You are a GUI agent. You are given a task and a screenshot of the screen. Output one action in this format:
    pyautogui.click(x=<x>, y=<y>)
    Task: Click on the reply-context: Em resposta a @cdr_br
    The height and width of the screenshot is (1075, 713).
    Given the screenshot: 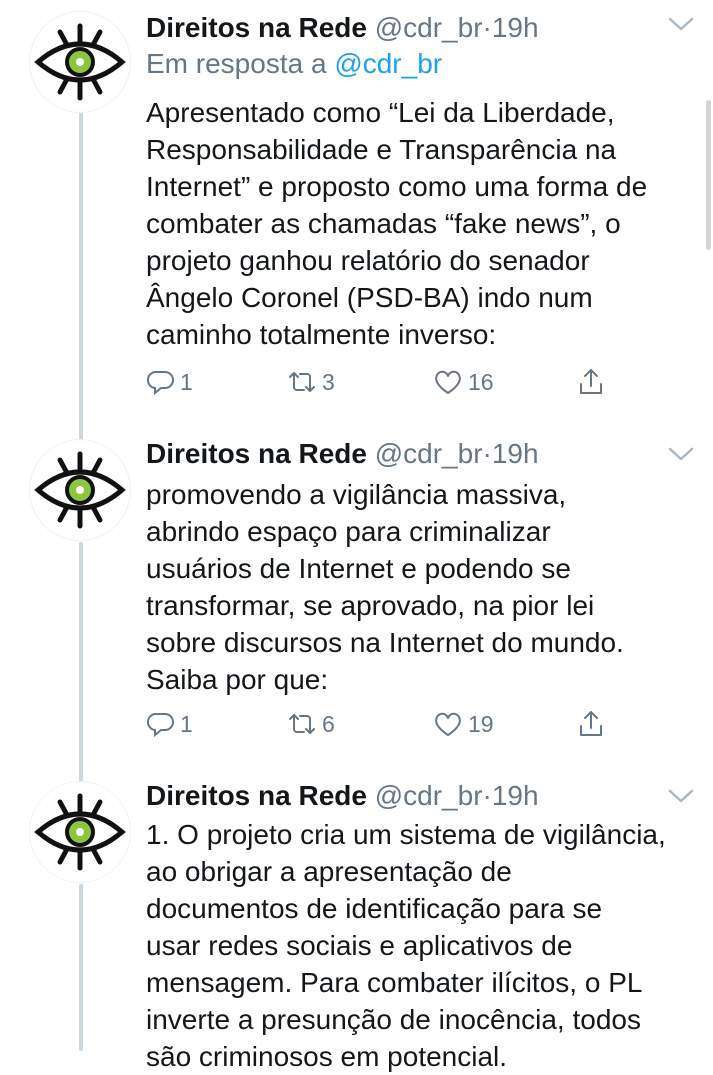 What is the action you would take?
    pyautogui.click(x=294, y=64)
    